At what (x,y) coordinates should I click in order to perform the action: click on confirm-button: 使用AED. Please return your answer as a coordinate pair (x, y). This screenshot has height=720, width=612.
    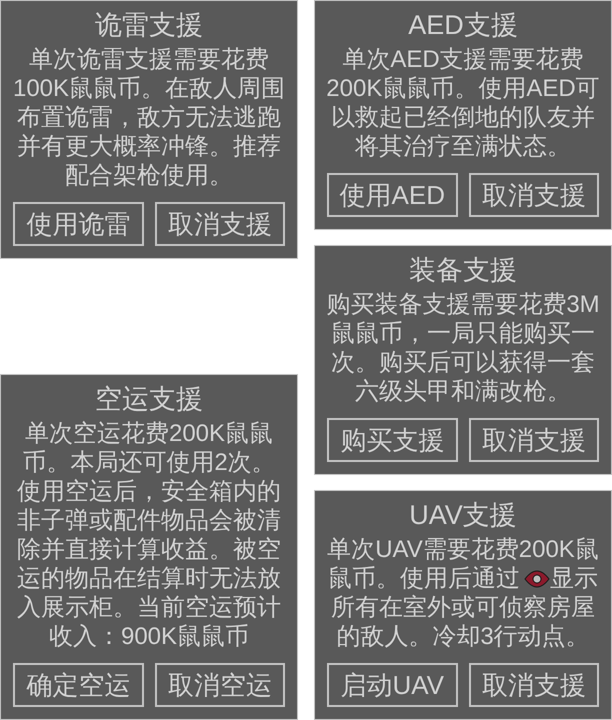
    Looking at the image, I should click on (392, 195).